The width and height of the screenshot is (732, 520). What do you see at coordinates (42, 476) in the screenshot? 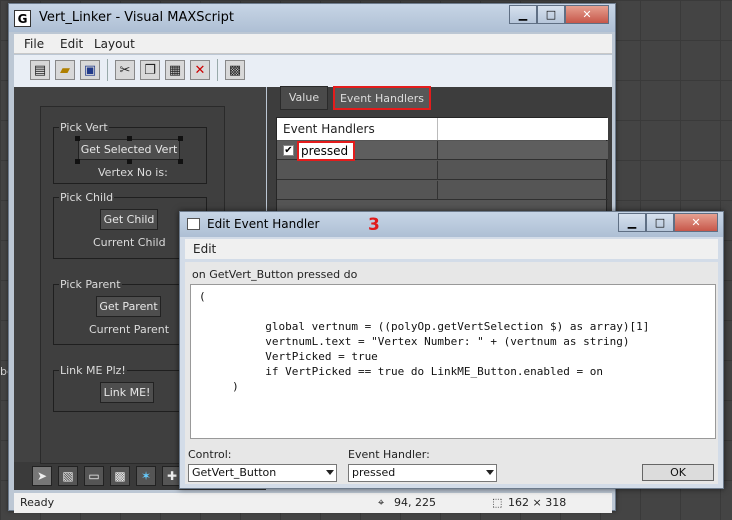
I see `pointer-tool-icon: ➤` at bounding box center [42, 476].